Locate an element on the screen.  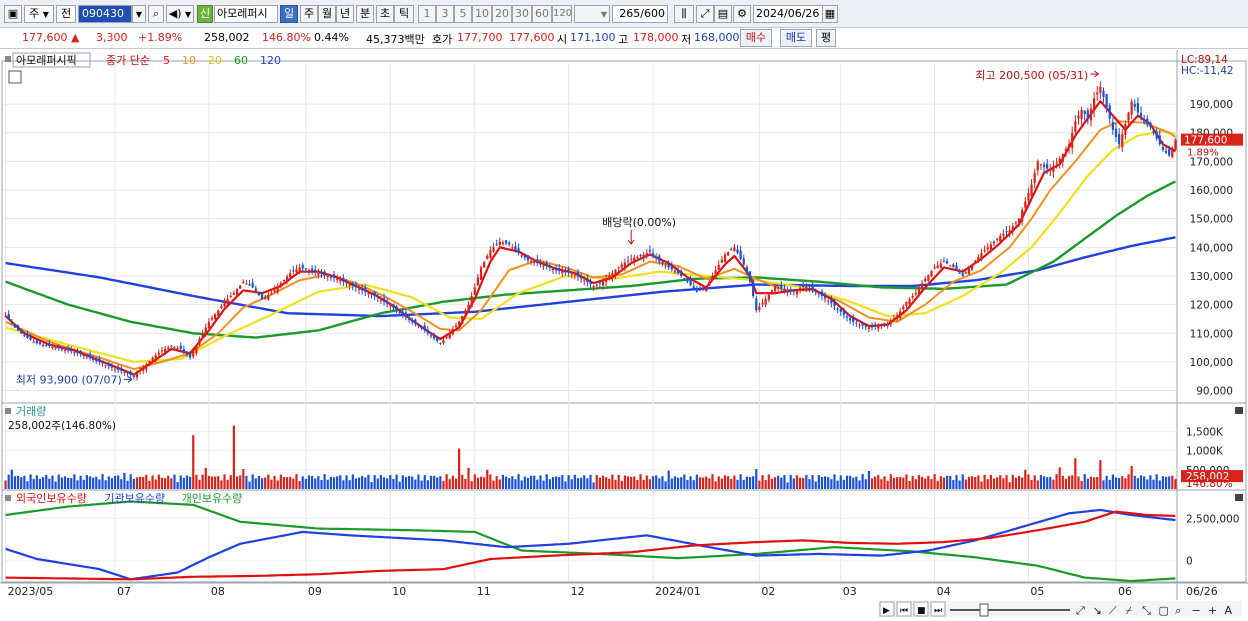
period-year-tab: 년 is located at coordinates (345, 14).